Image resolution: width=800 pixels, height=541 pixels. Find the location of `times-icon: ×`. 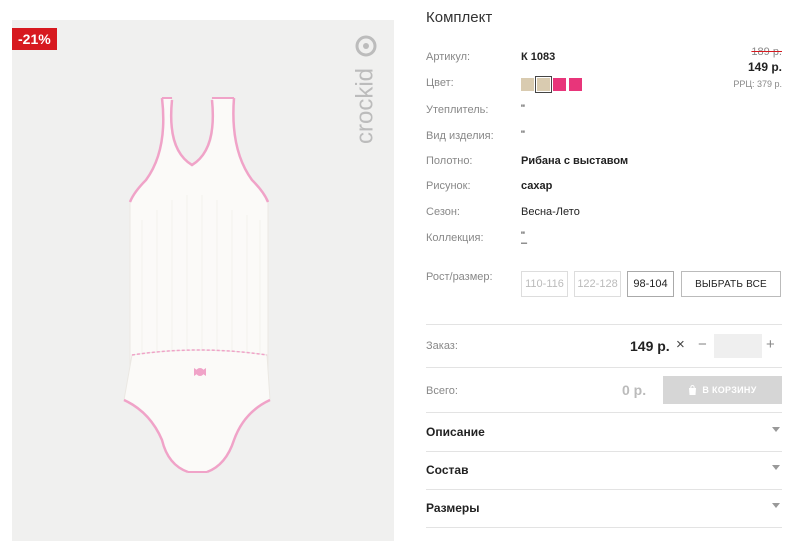

times-icon: × is located at coordinates (680, 344).